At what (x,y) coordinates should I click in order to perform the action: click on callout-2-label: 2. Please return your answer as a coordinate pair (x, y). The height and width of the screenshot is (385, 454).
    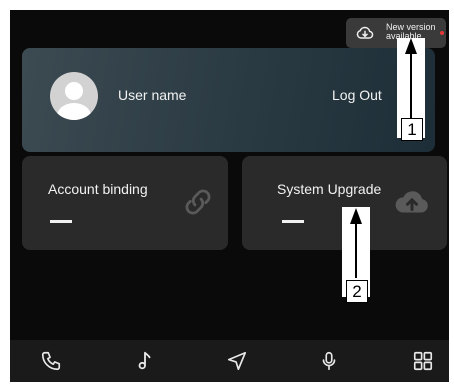
    Looking at the image, I should click on (357, 291).